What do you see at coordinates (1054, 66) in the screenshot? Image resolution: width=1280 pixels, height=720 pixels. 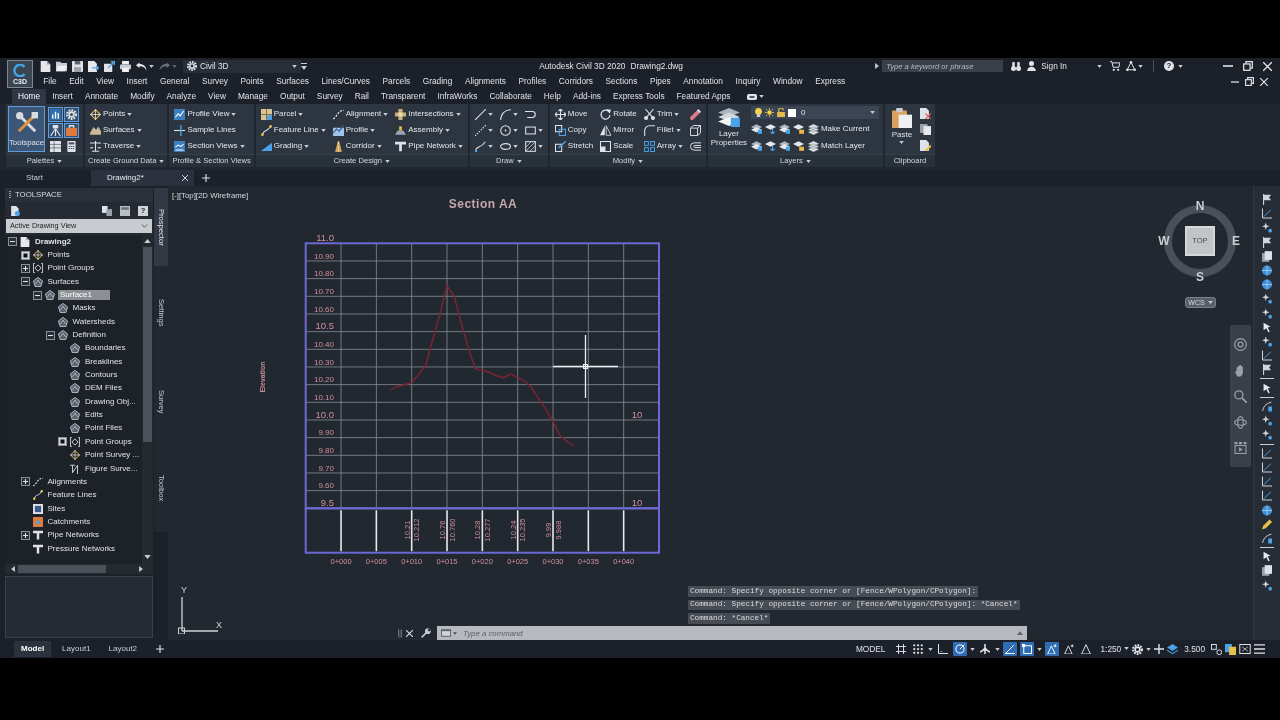 I see `sign-in-button: Sign In` at bounding box center [1054, 66].